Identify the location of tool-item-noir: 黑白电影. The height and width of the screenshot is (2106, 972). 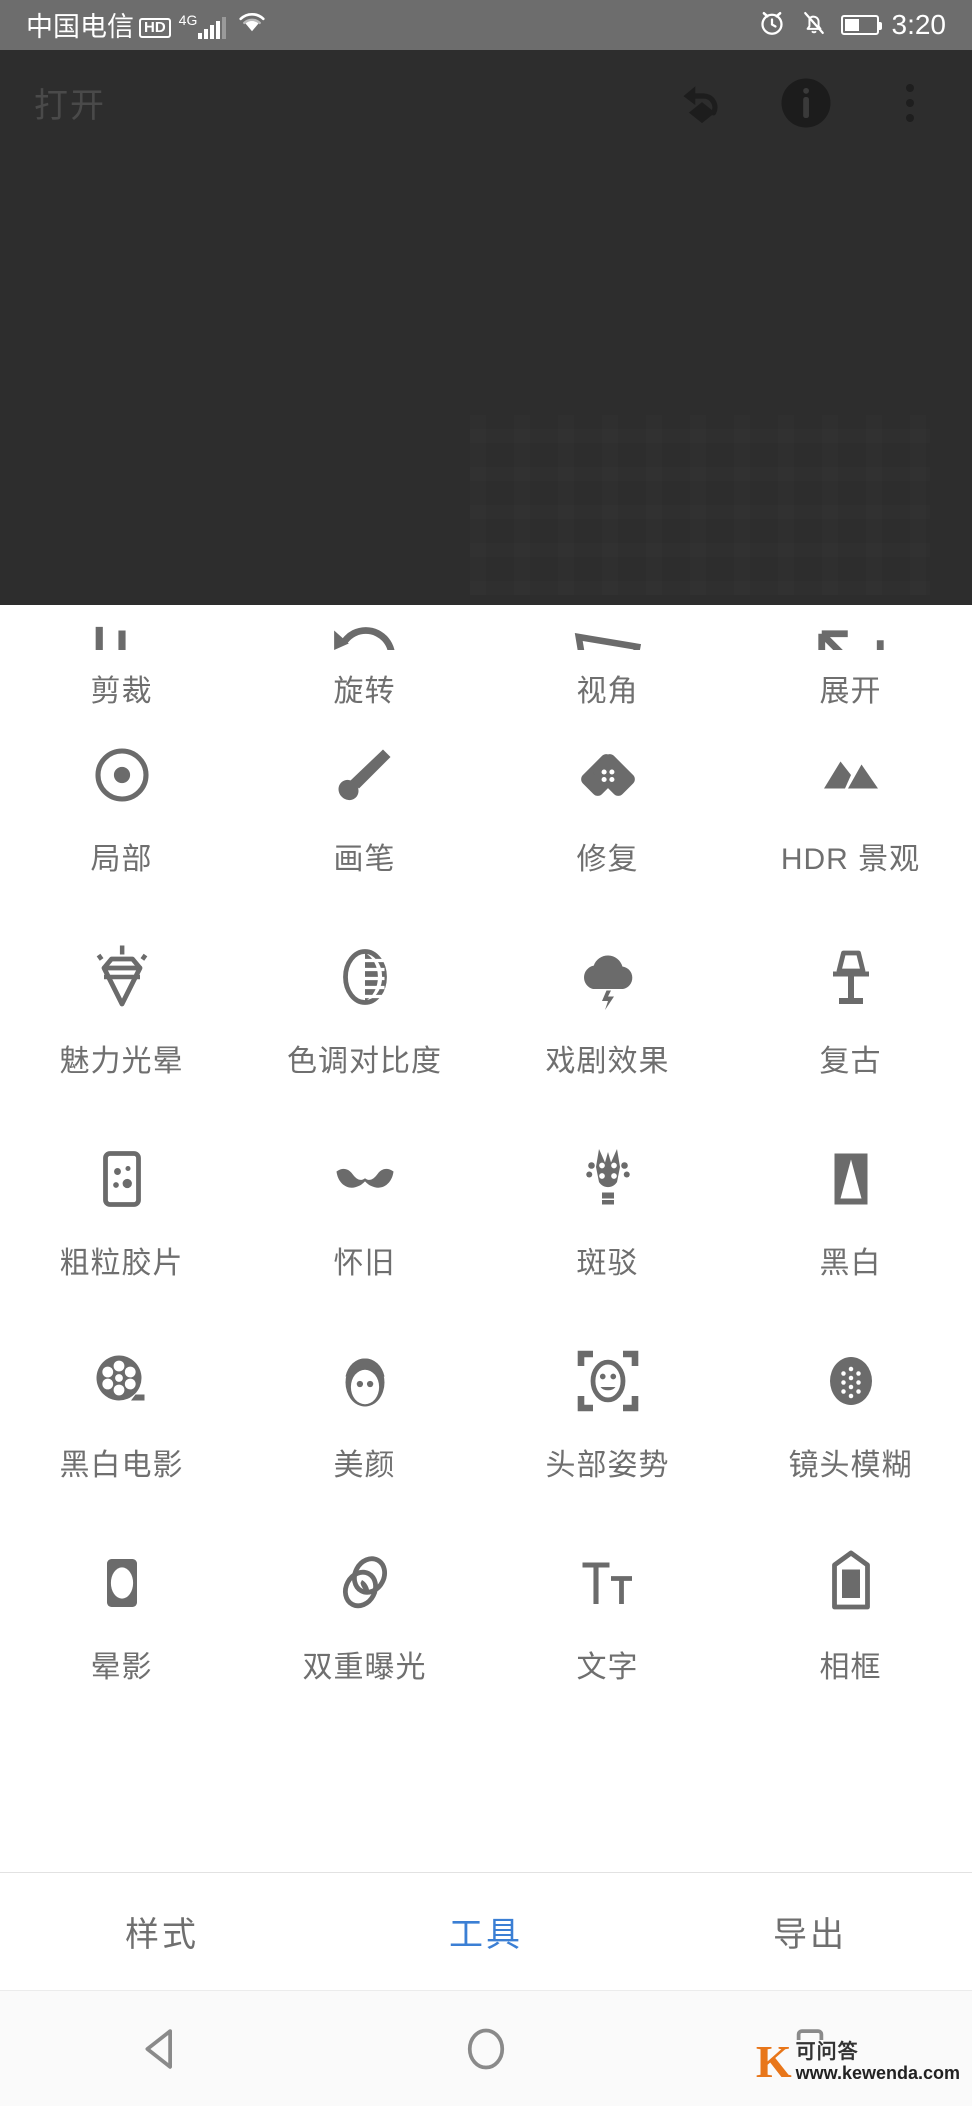
(121, 1417).